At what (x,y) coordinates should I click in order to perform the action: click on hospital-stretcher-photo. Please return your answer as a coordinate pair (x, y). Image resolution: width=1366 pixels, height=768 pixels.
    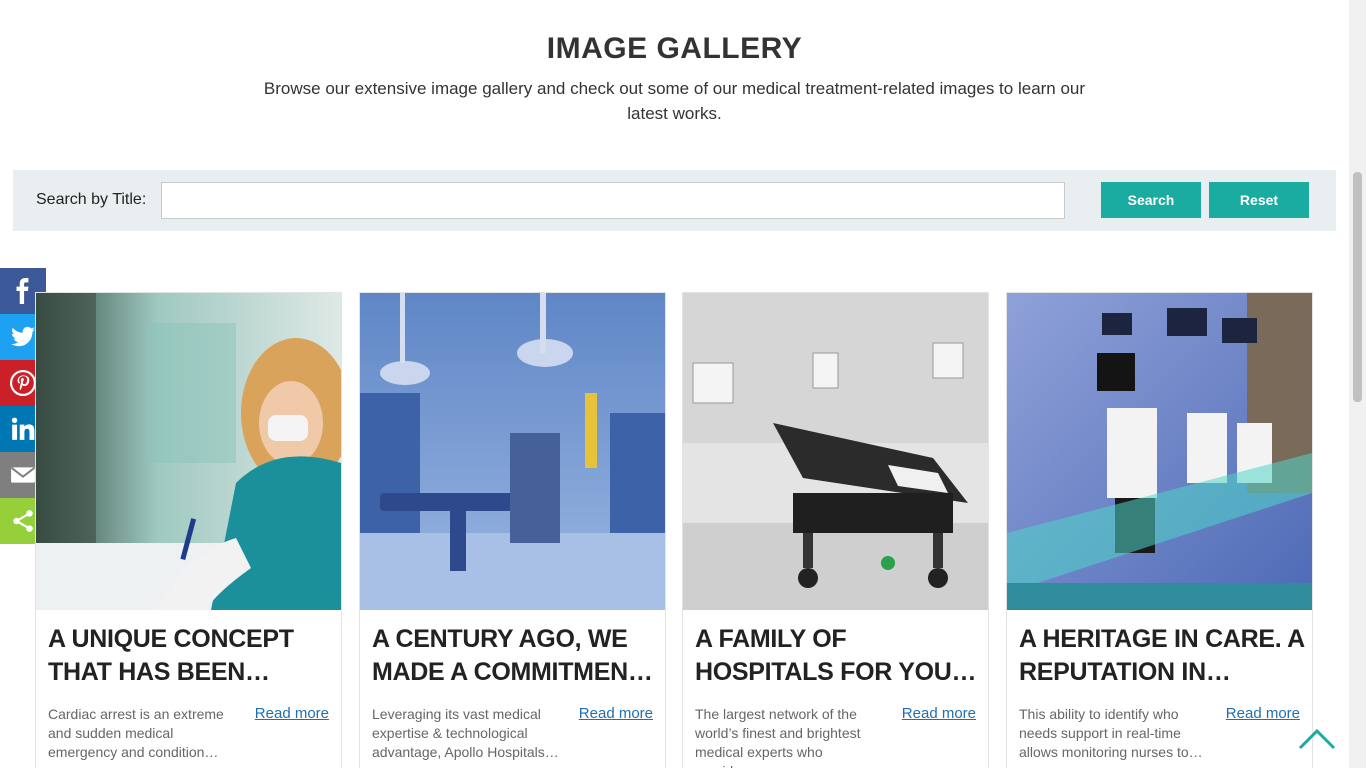
    Looking at the image, I should click on (835, 451).